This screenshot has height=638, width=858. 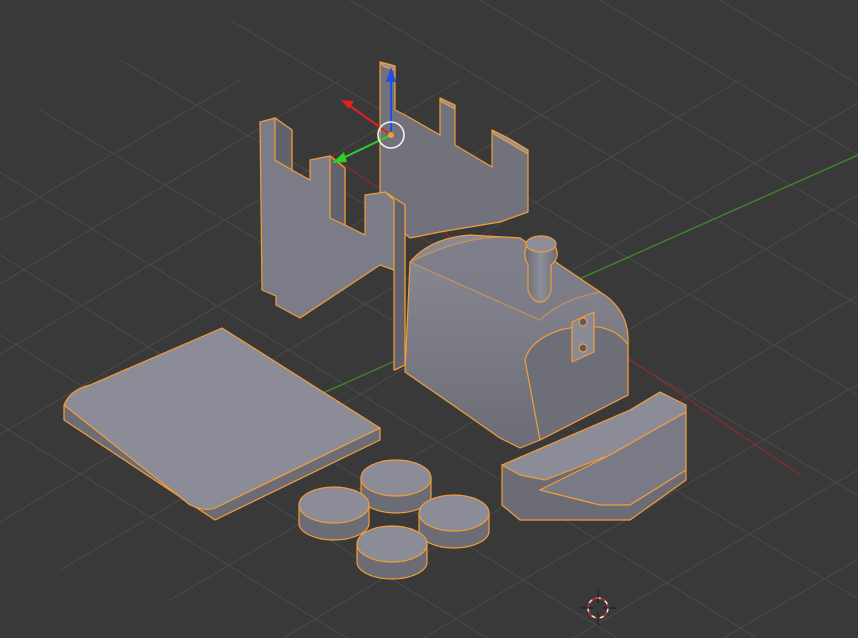 What do you see at coordinates (598, 608) in the screenshot?
I see `3d-cursor-icon` at bounding box center [598, 608].